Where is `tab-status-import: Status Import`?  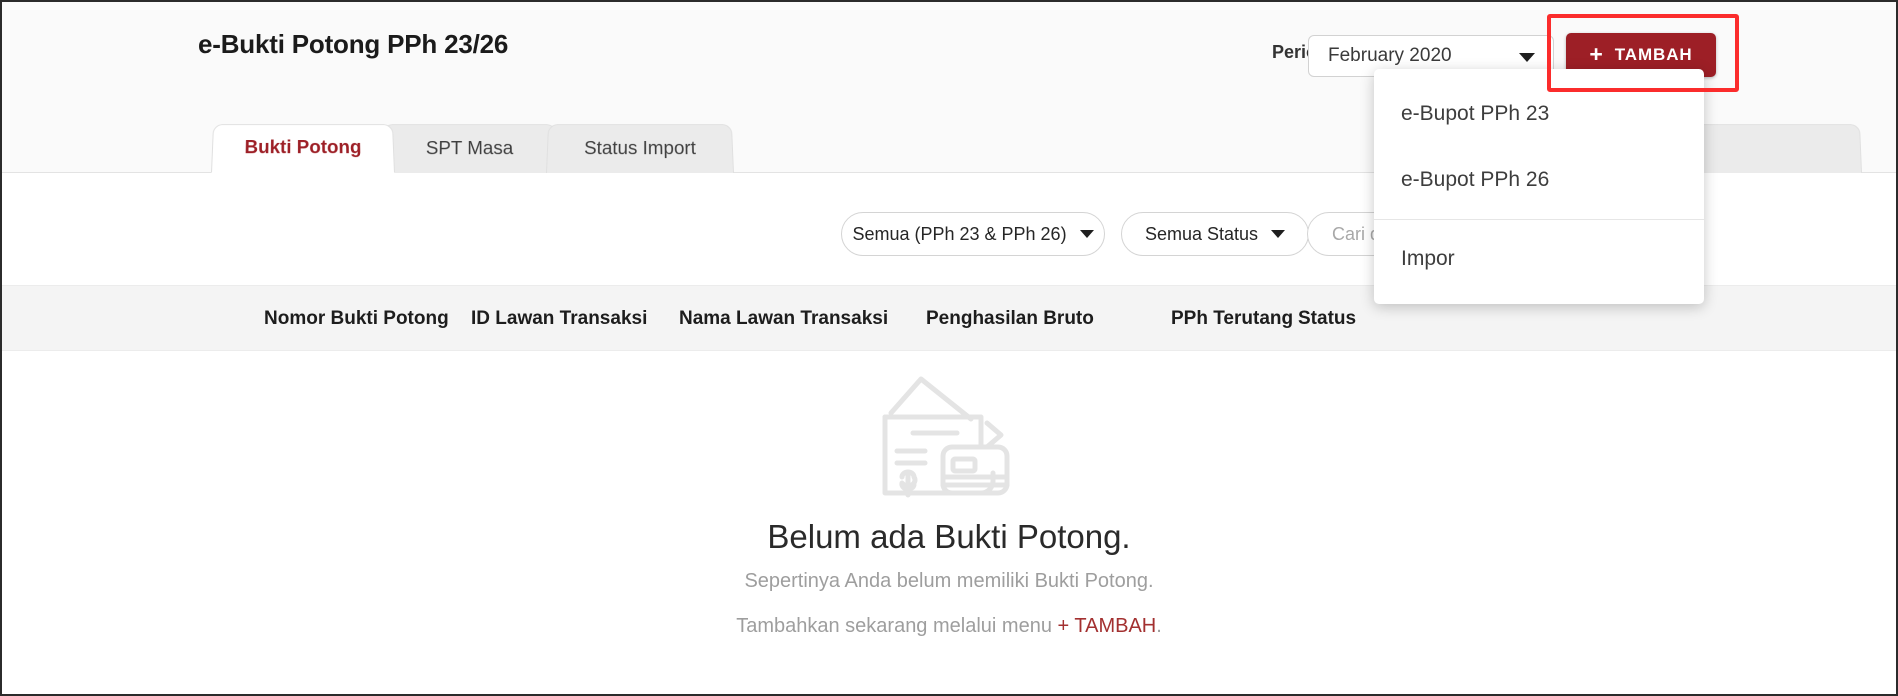 tab-status-import: Status Import is located at coordinates (640, 148).